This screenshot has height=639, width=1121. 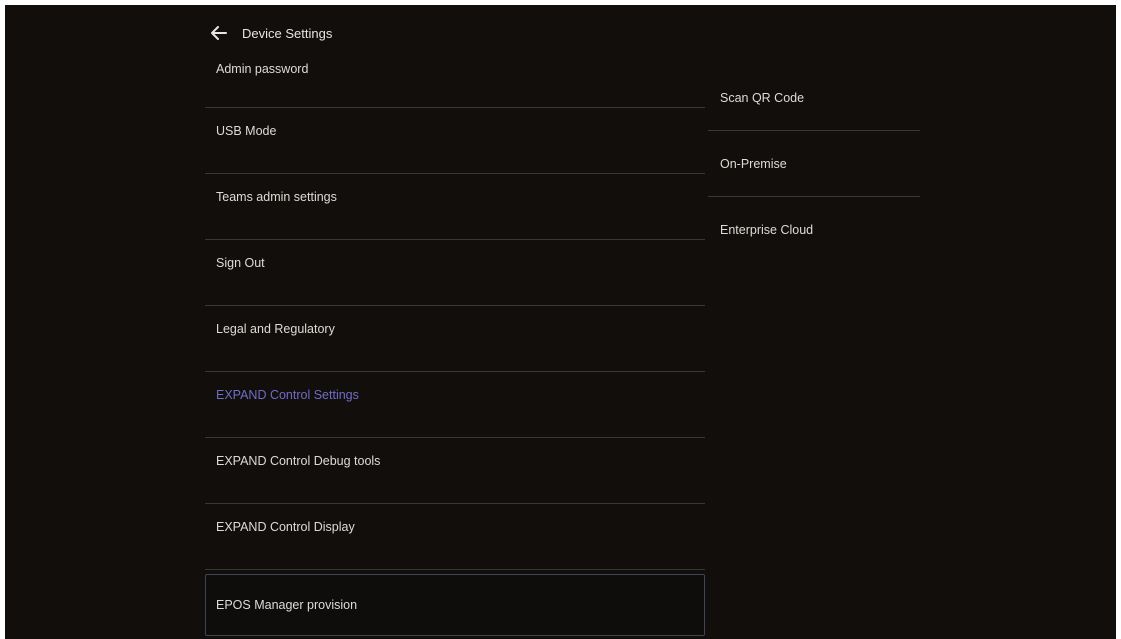 What do you see at coordinates (455, 605) in the screenshot?
I see `menu-item-epos-manager-provision: EPOS Manager provision` at bounding box center [455, 605].